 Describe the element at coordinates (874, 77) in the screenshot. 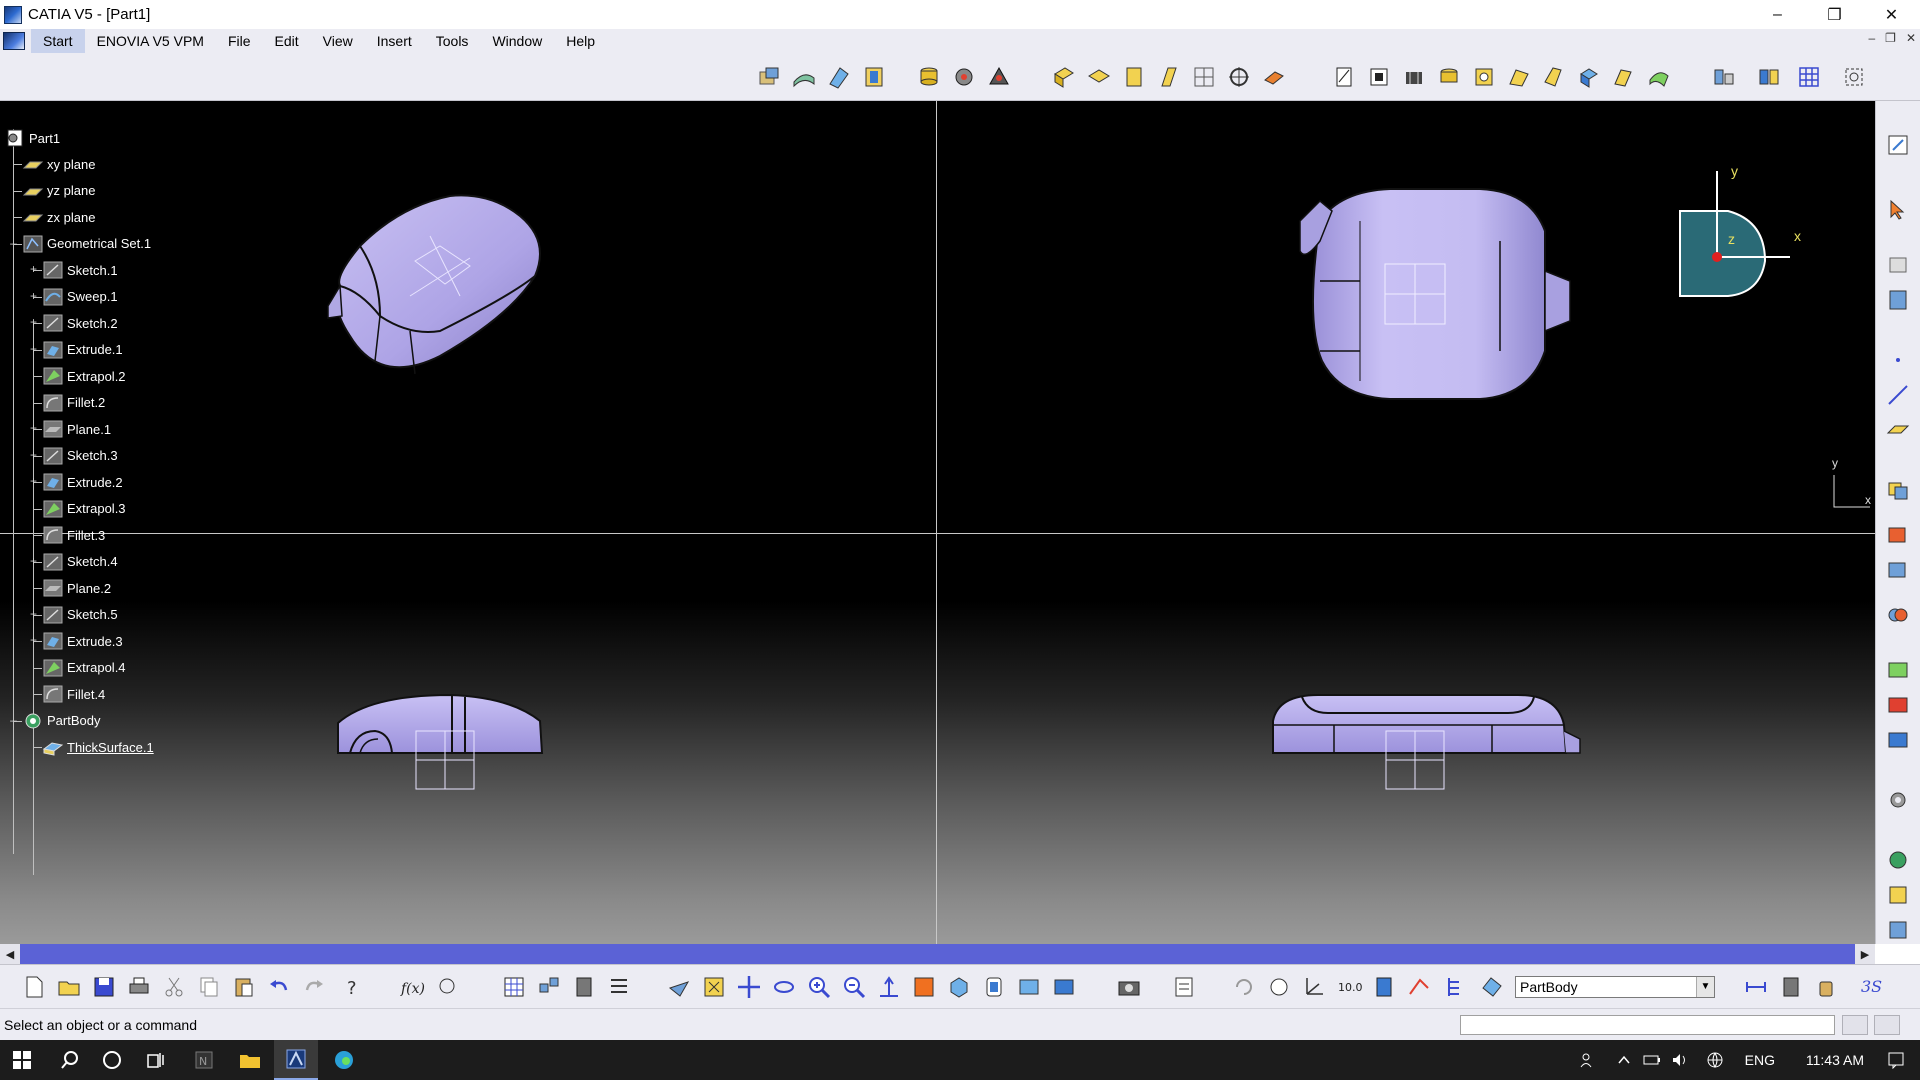

I see `catalog-icon` at that location.